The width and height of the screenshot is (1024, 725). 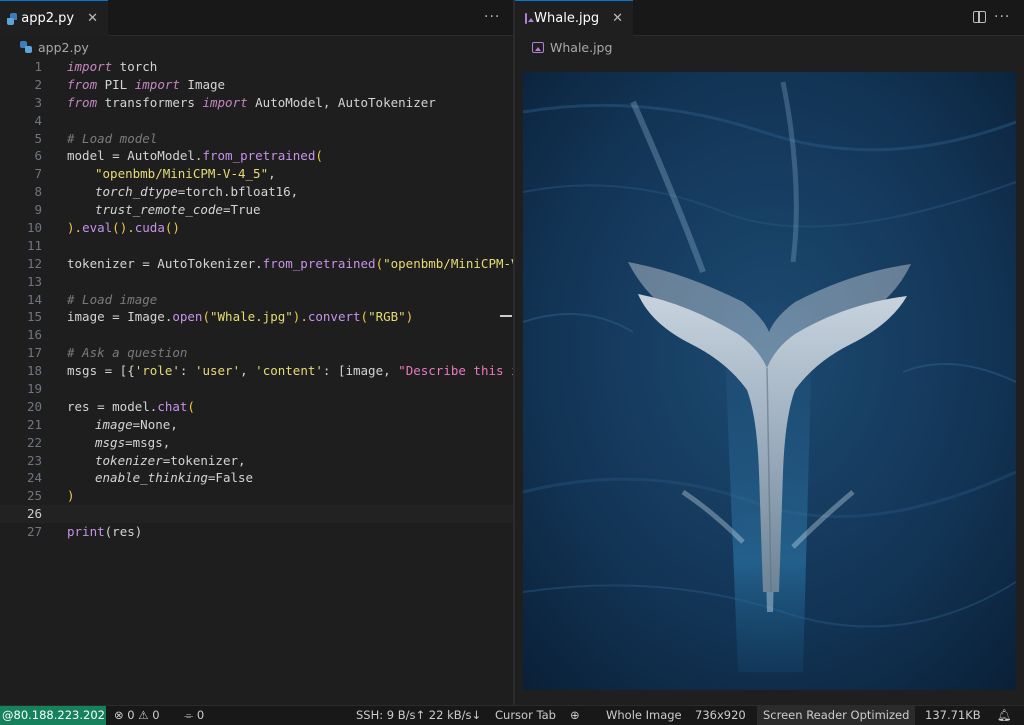 I want to click on line-number: 21, so click(x=34, y=424).